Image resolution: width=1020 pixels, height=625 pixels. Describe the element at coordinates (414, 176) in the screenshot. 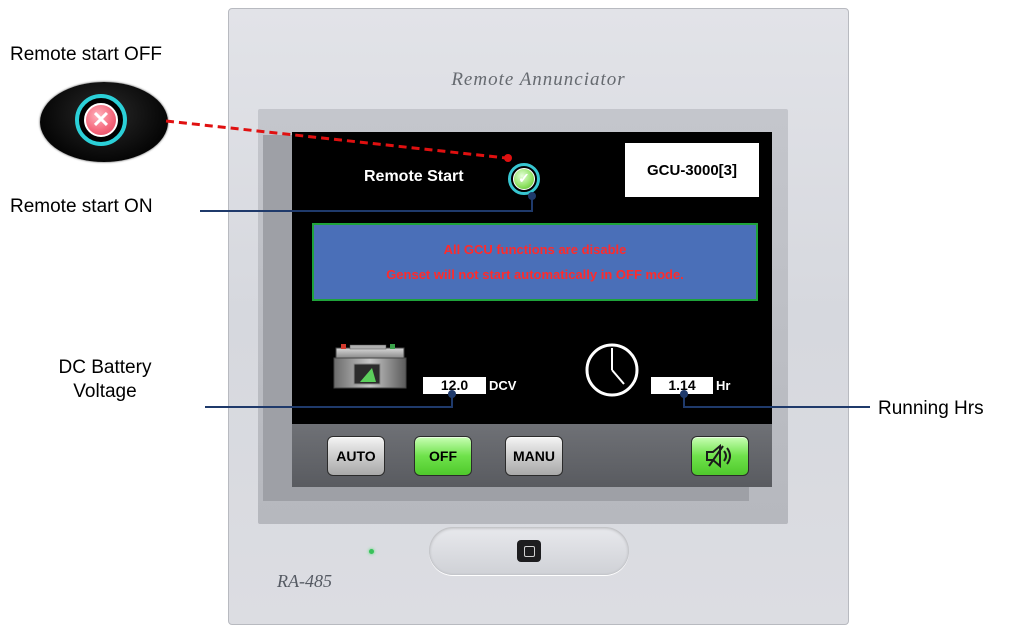

I see `remote-start-label: Remote Start` at that location.